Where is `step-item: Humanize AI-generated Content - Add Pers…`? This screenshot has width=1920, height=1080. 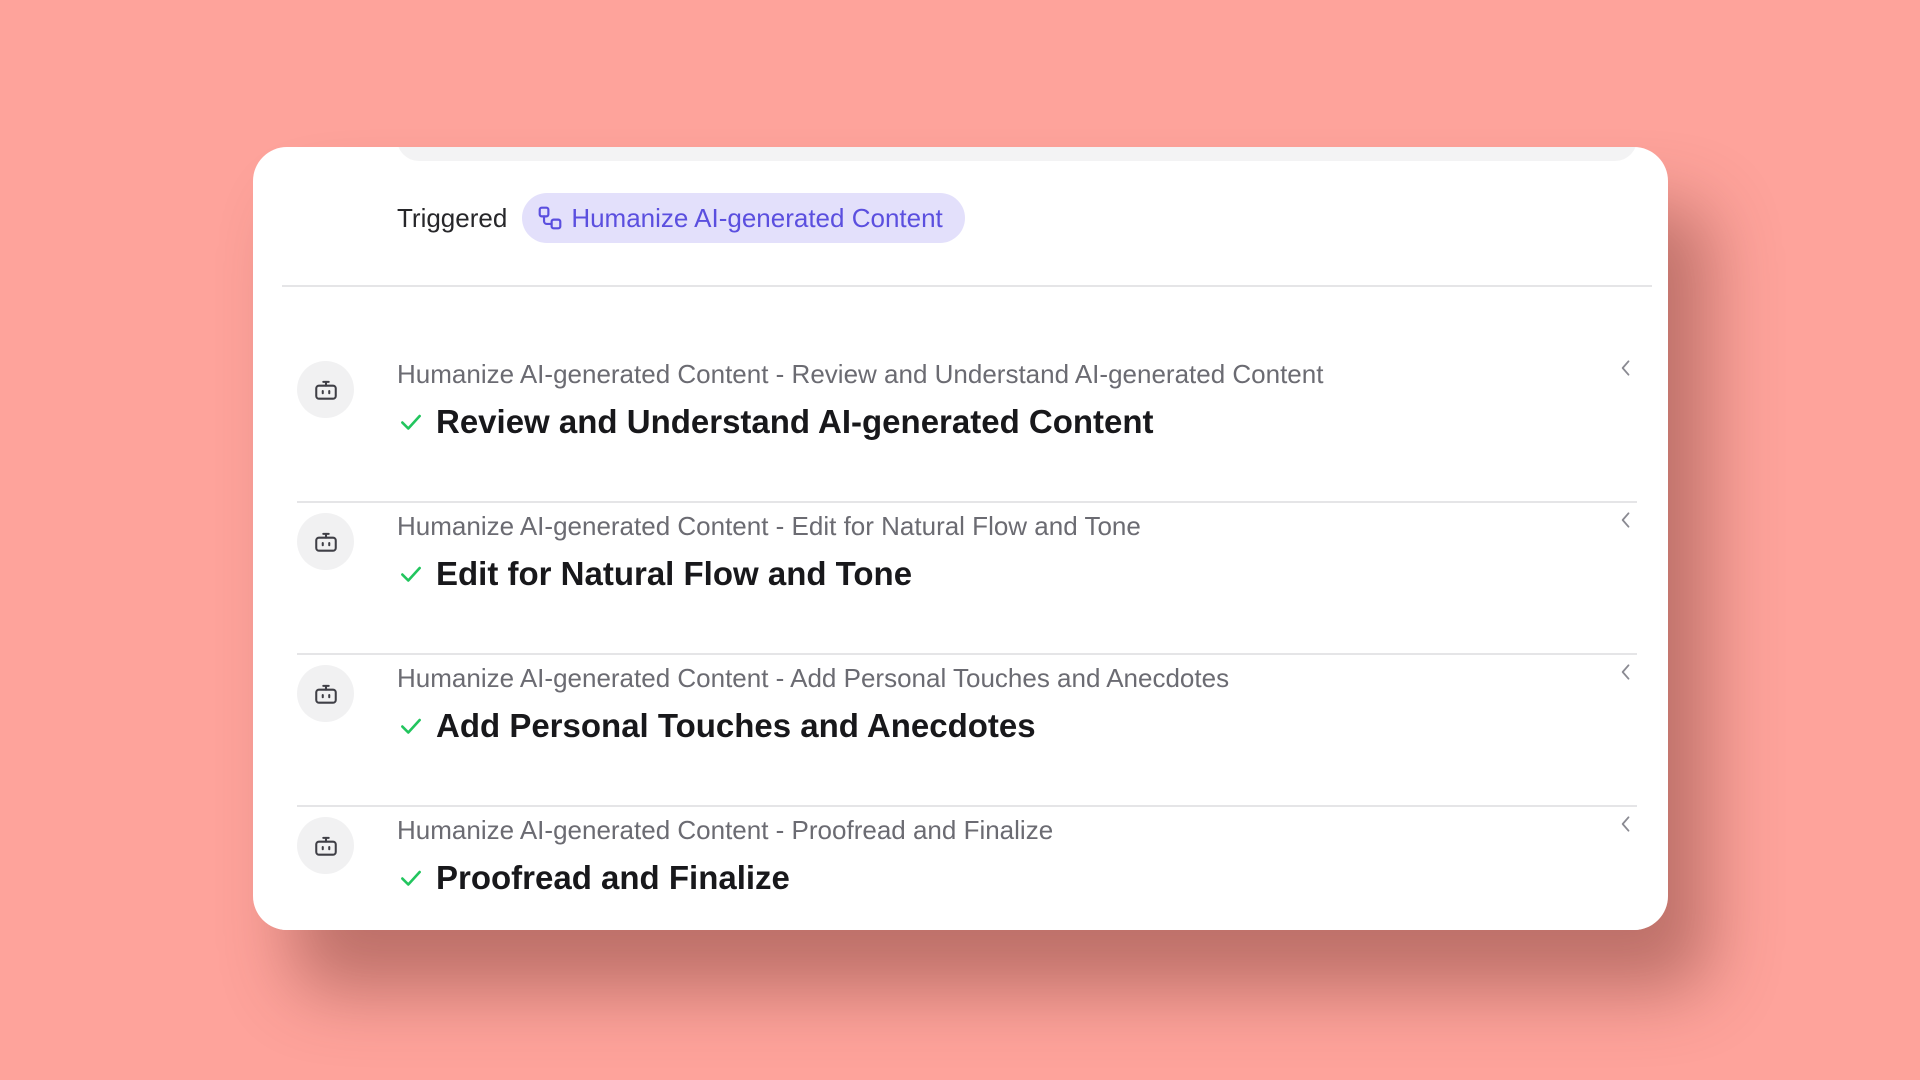 step-item: Humanize AI-generated Content - Add Pers… is located at coordinates (967, 731).